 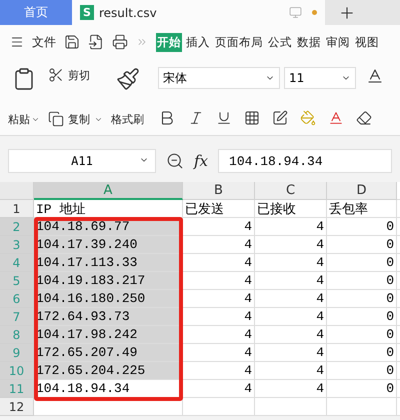 What do you see at coordinates (375, 76) in the screenshot?
I see `grow-font-icon` at bounding box center [375, 76].